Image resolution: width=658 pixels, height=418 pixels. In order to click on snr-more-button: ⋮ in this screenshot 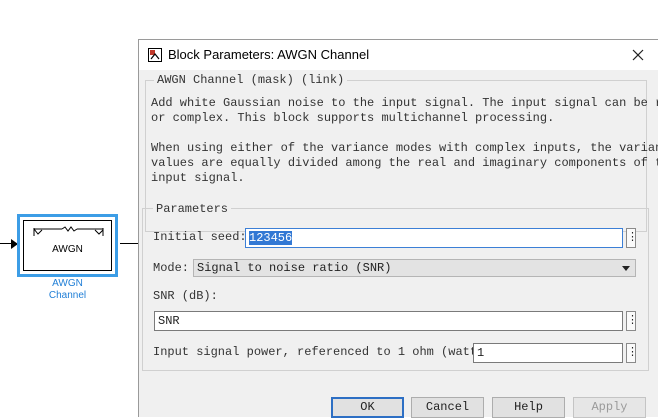, I will do `click(632, 321)`.